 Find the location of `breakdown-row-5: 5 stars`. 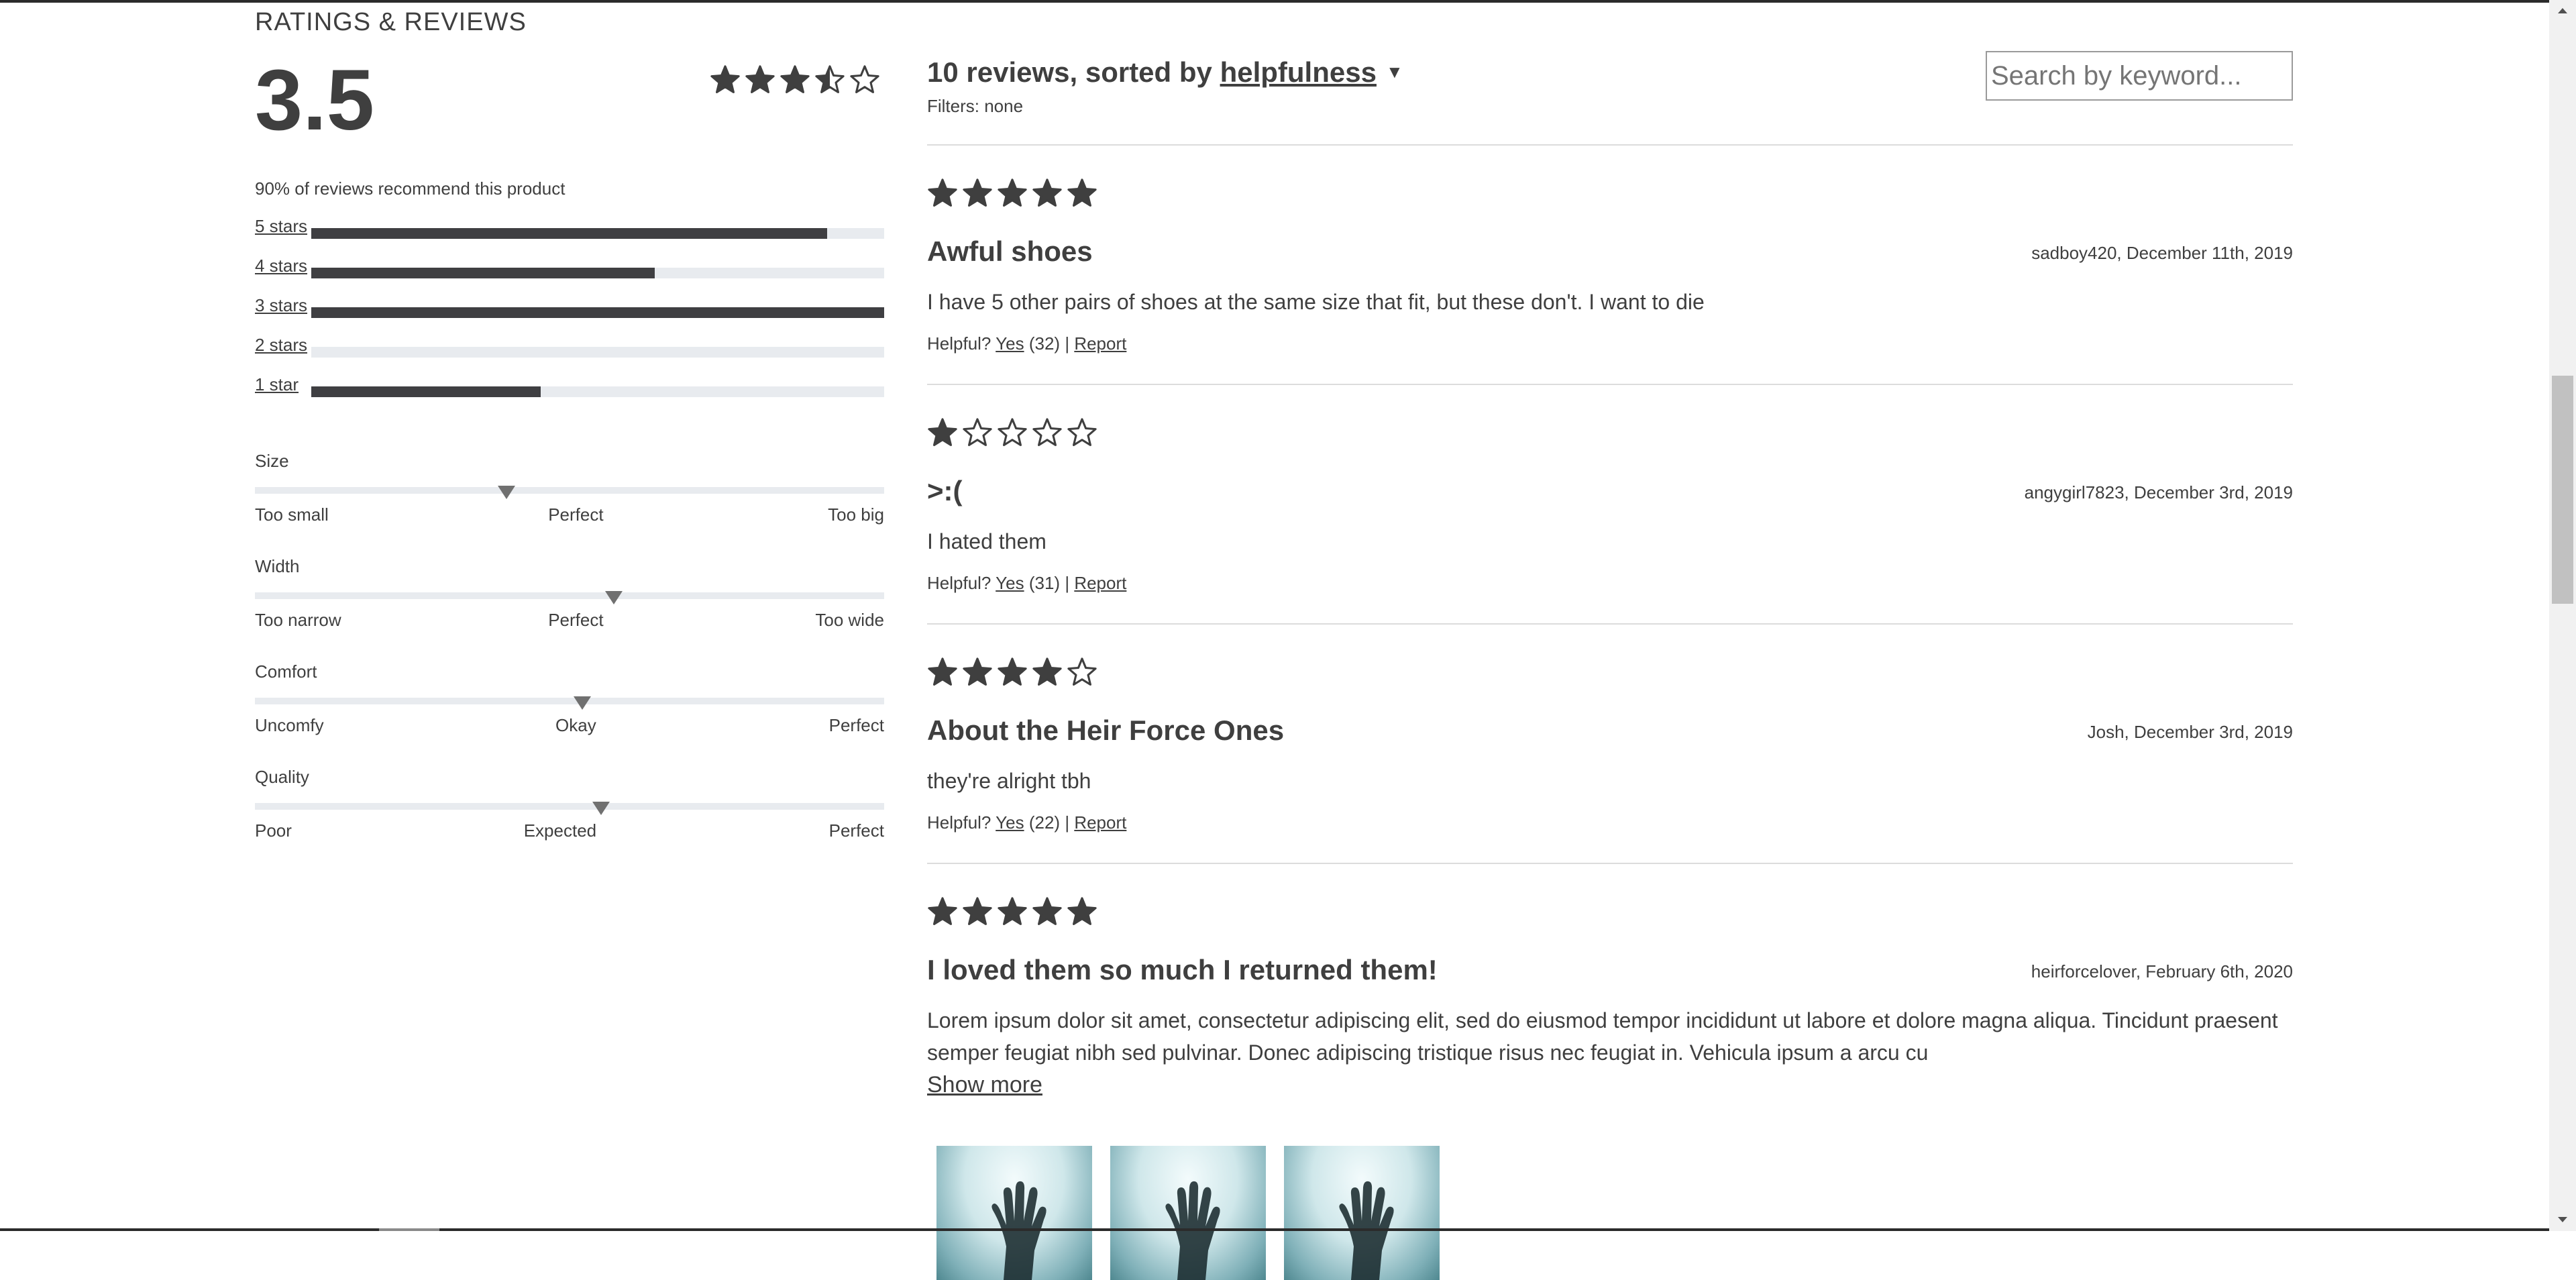

breakdown-row-5: 5 stars is located at coordinates (569, 235).